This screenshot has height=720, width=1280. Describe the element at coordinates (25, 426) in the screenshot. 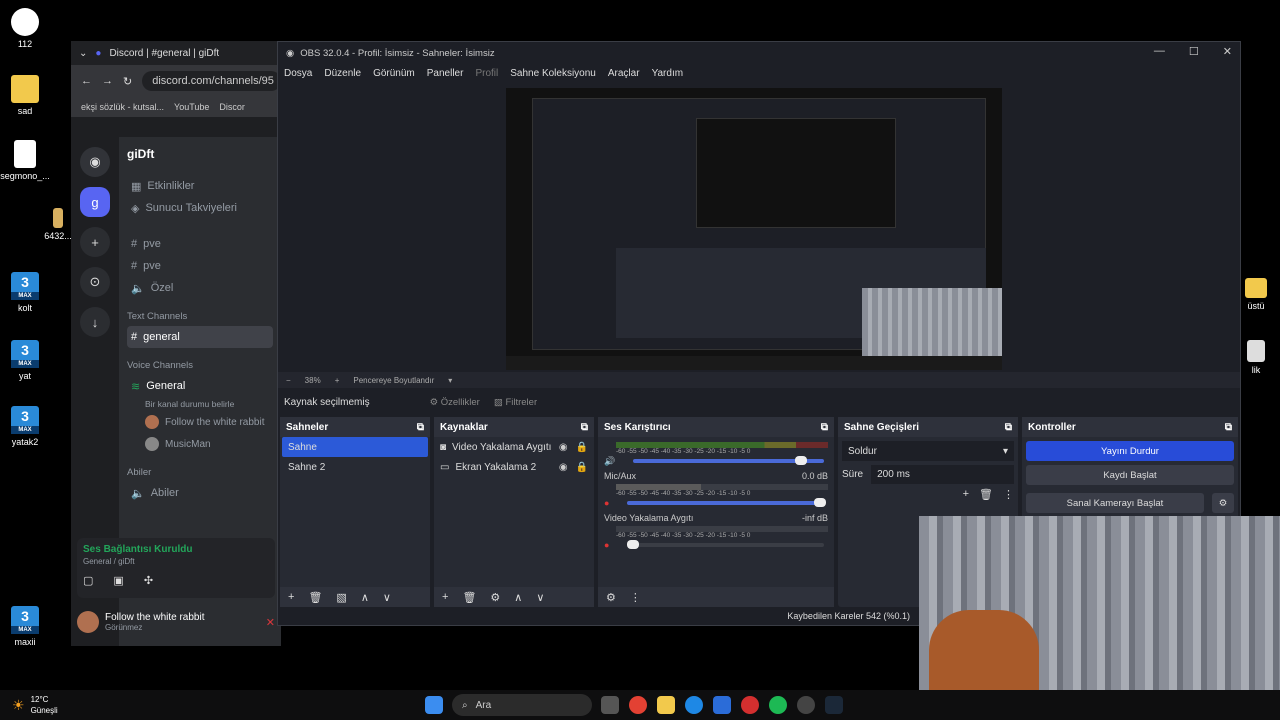

I see `desktop-icon-yatak2: 3 MAX yatak2` at that location.